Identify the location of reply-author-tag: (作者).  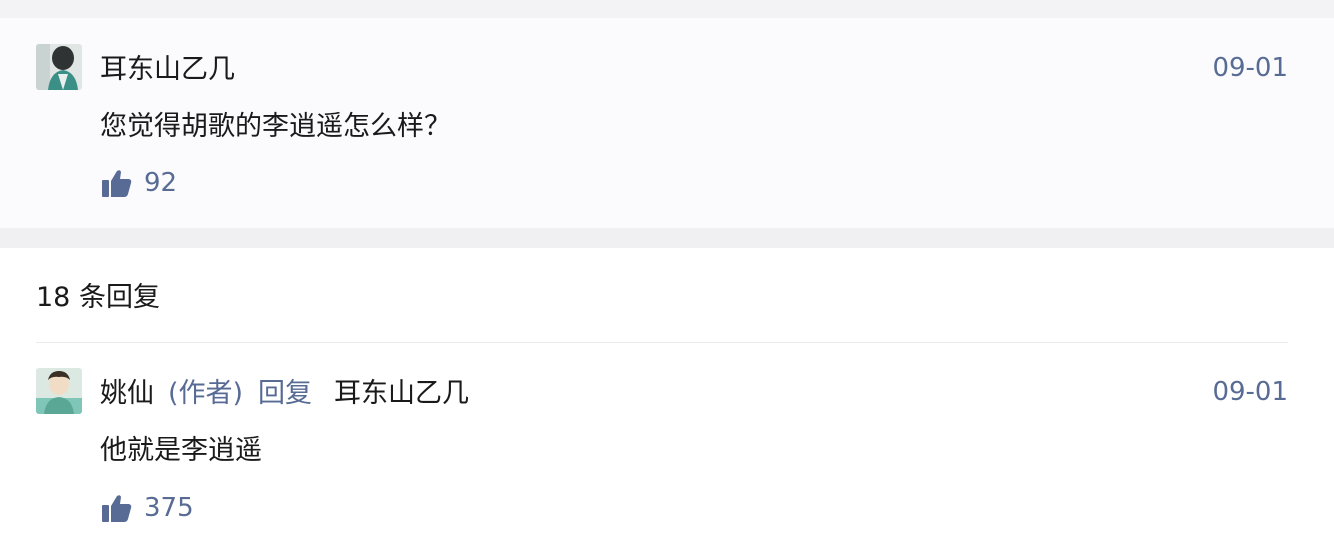
(206, 393).